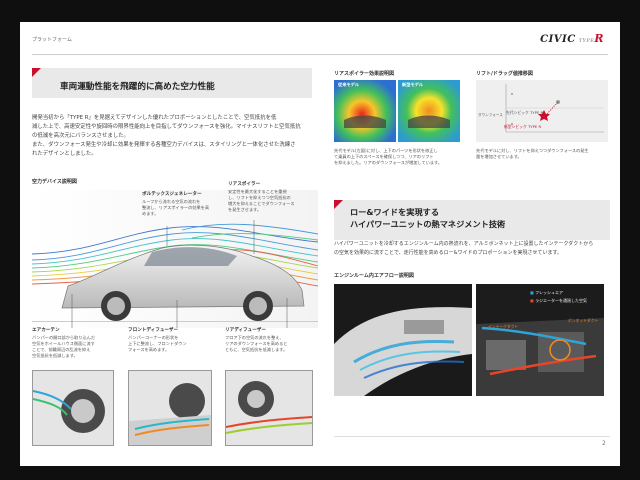 The image size is (640, 480). Describe the element at coordinates (374, 276) in the screenshot. I see `engine-airflow-caption: エンジンルーム内エアフロー説明図` at that location.